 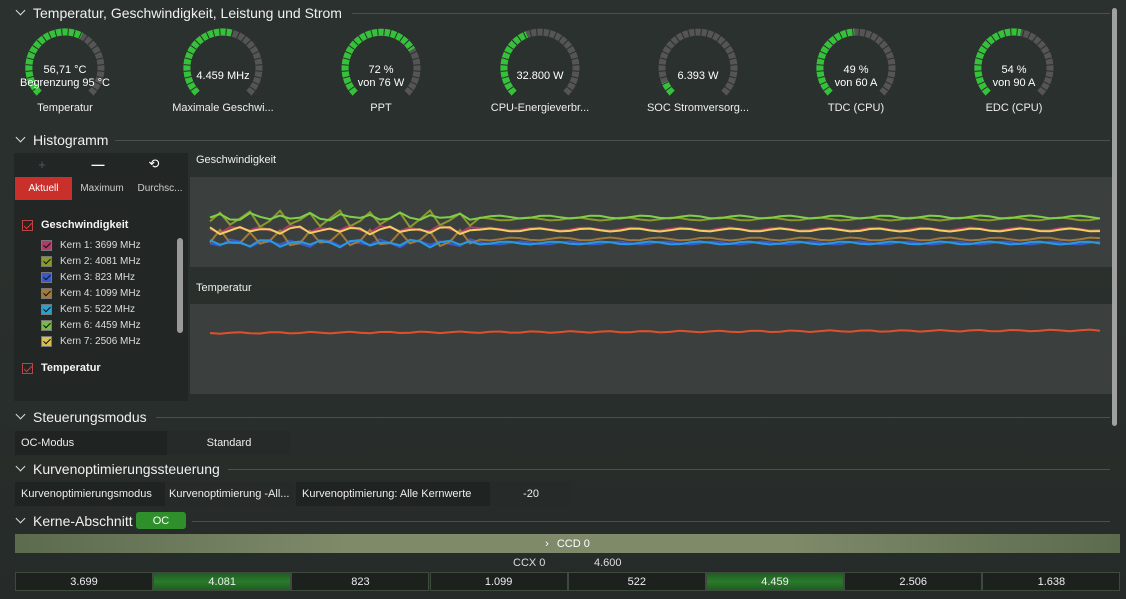 What do you see at coordinates (547, 544) in the screenshot?
I see `chevron-right-icon: ›` at bounding box center [547, 544].